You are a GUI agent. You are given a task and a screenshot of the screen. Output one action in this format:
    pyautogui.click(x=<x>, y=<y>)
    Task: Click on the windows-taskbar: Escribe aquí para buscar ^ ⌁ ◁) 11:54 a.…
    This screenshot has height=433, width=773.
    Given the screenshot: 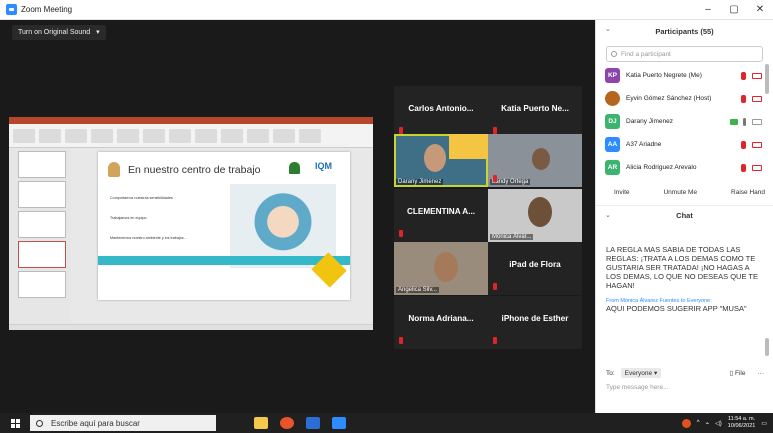 What is the action you would take?
    pyautogui.click(x=386, y=423)
    